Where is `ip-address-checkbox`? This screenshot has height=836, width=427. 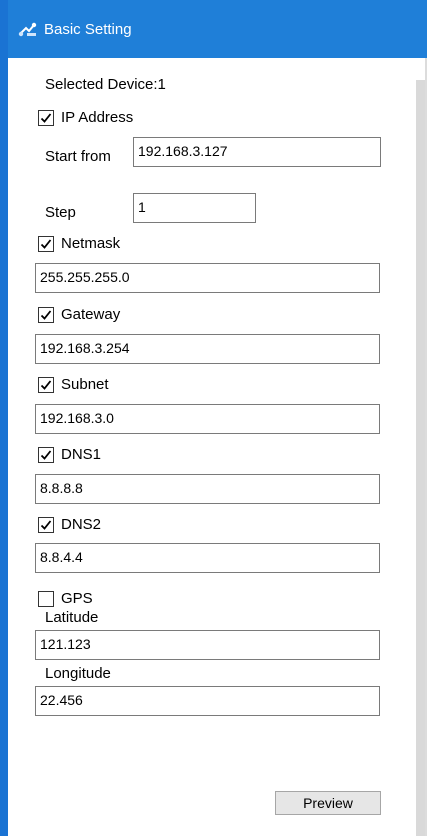
ip-address-checkbox is located at coordinates (46, 118).